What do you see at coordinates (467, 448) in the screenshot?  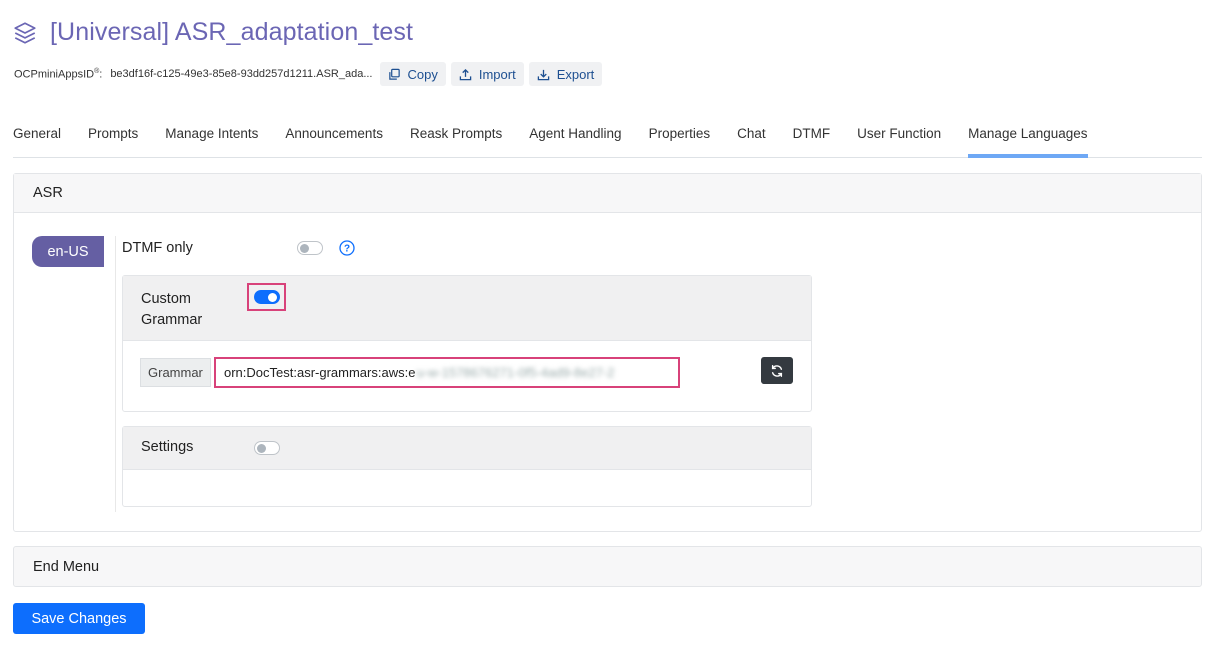 I see `settings-header: Settings` at bounding box center [467, 448].